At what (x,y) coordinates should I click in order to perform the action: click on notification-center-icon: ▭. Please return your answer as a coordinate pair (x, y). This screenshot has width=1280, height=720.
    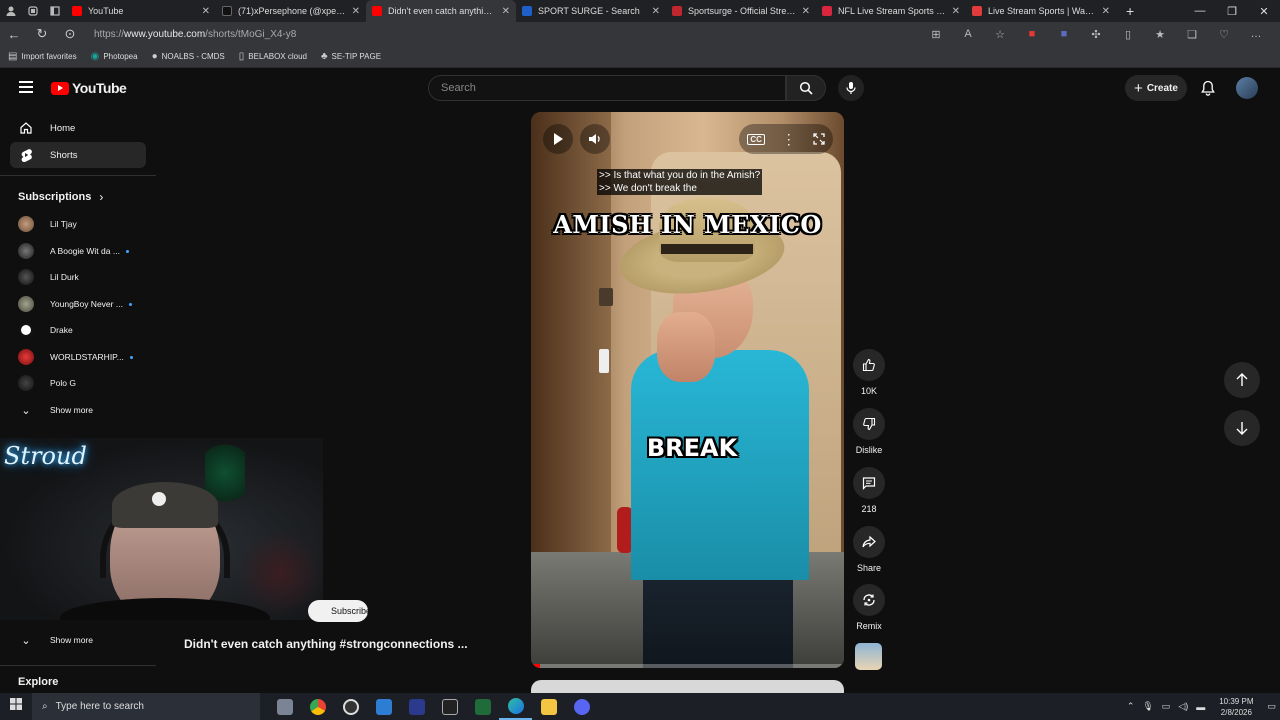
    Looking at the image, I should click on (1271, 706).